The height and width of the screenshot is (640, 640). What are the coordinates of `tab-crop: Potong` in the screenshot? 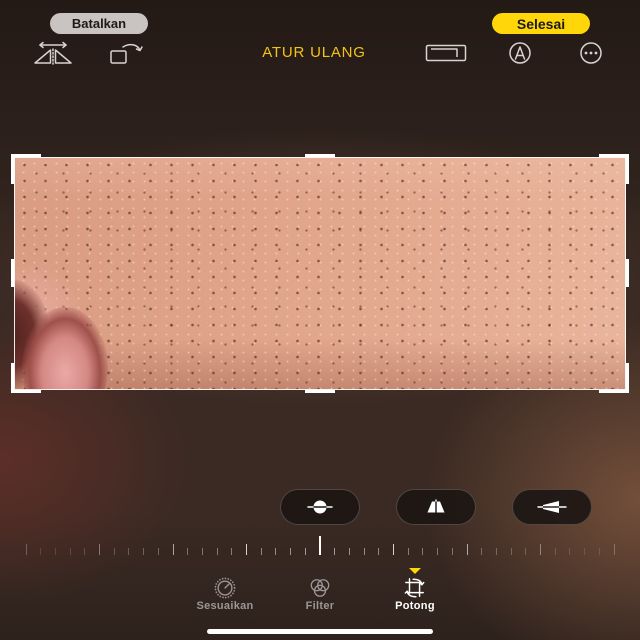 It's located at (415, 596).